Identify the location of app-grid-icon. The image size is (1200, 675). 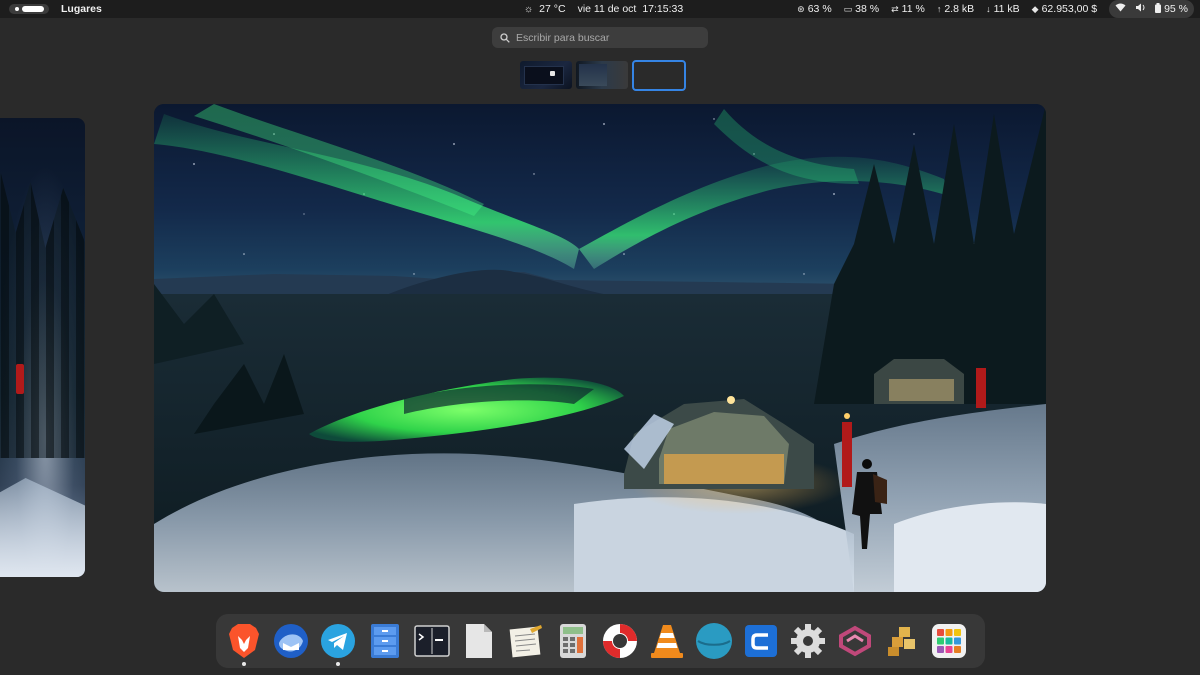
(949, 641).